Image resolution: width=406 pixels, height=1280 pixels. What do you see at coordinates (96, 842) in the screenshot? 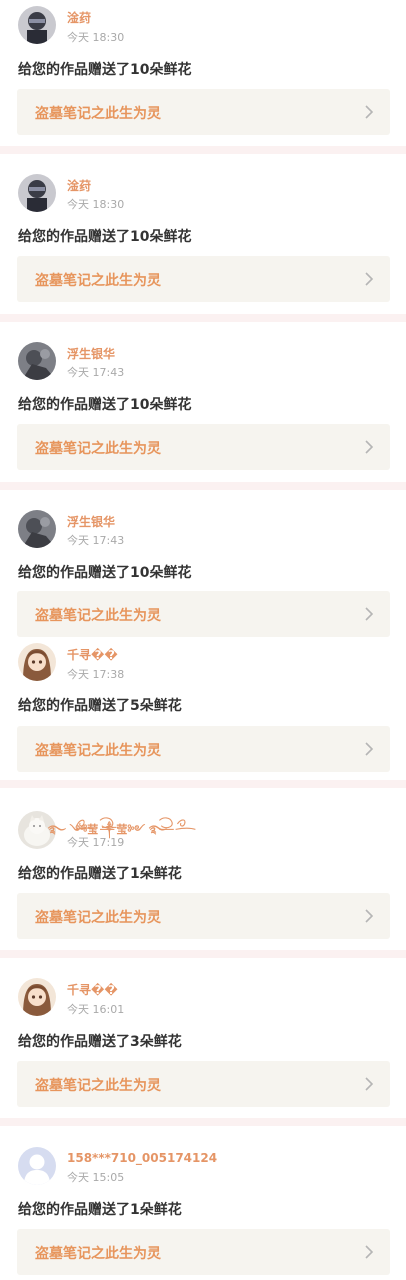
I see `timestamp: 今天 17:19` at bounding box center [96, 842].